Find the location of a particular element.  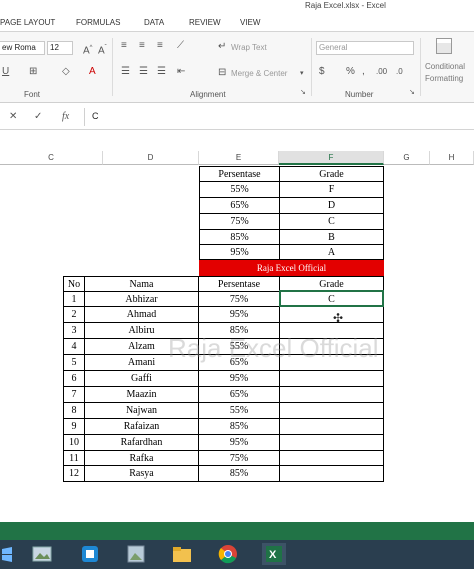

chrome-icon is located at coordinates (228, 554).